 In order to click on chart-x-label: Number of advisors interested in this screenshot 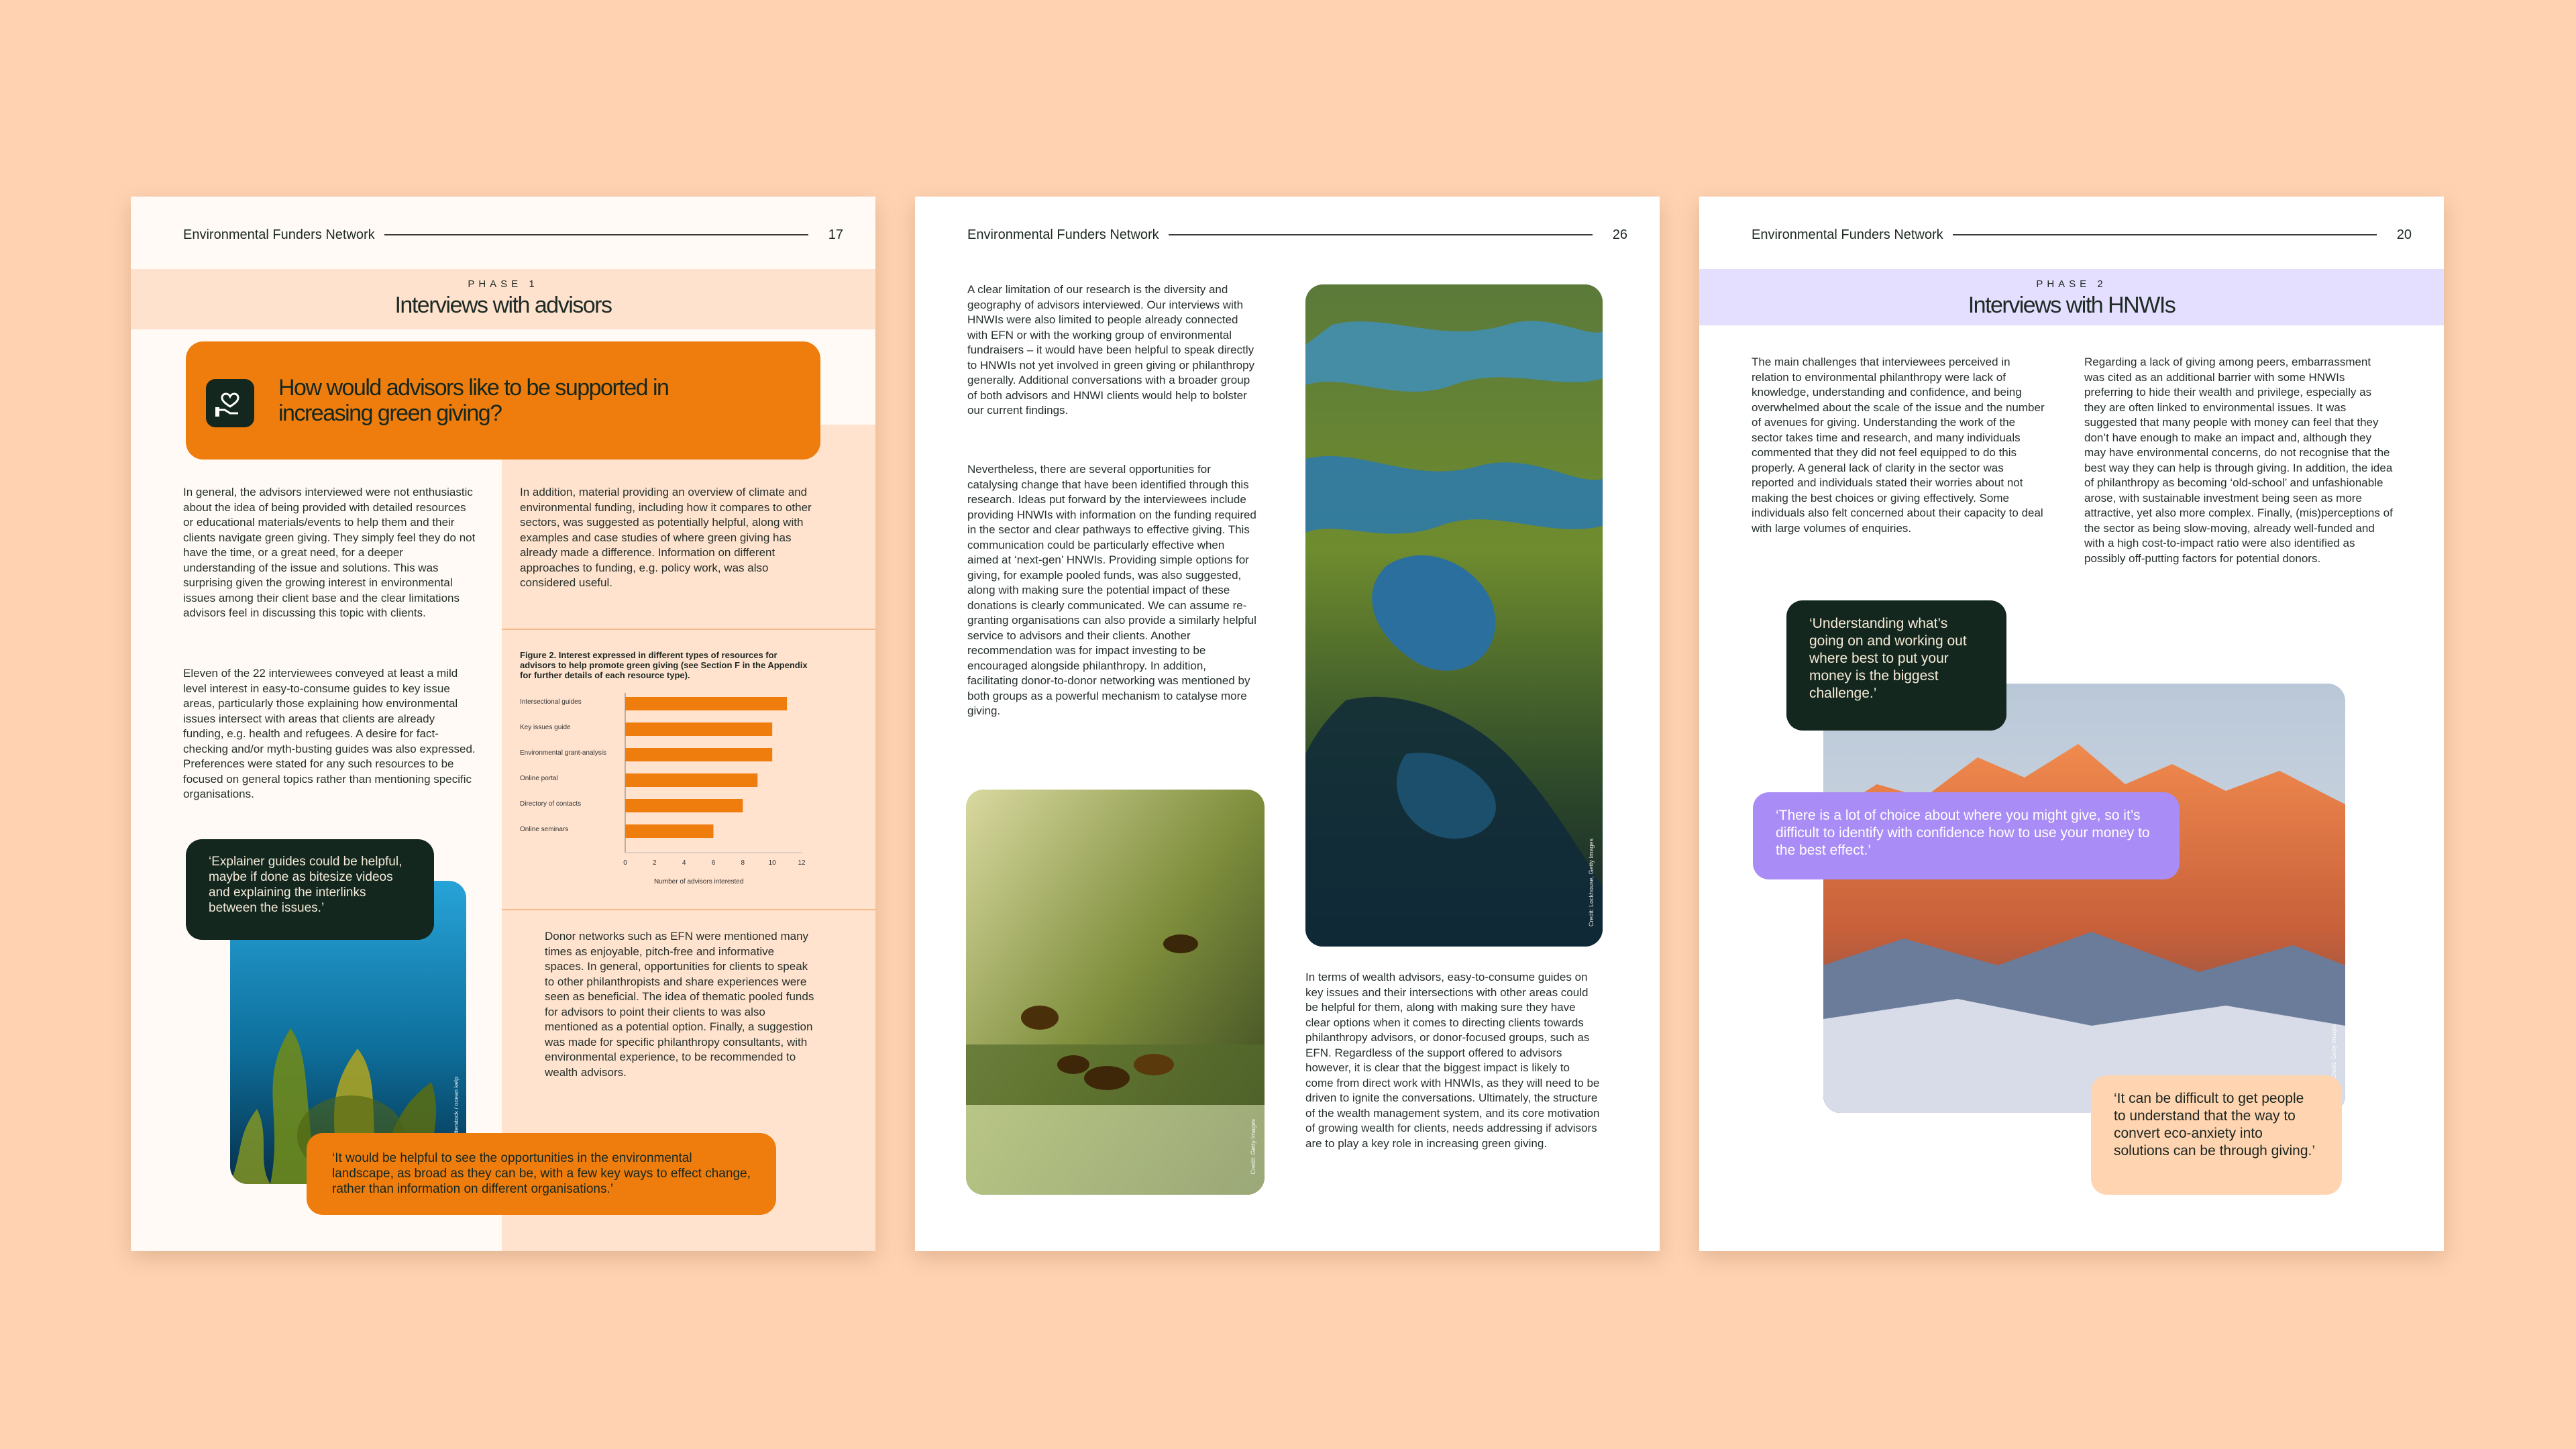, I will do `click(699, 881)`.